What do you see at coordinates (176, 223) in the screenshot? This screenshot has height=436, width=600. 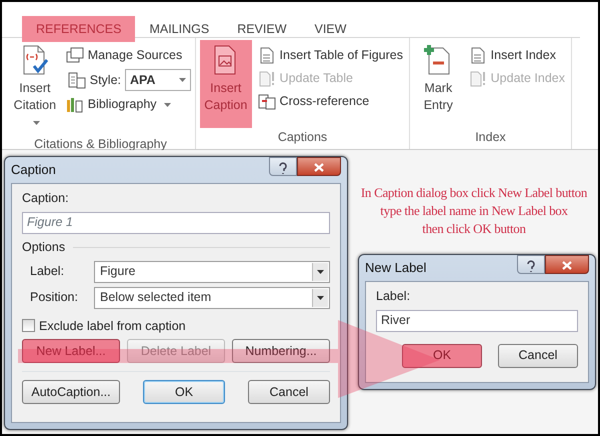 I see `caption-field: Figure 1` at bounding box center [176, 223].